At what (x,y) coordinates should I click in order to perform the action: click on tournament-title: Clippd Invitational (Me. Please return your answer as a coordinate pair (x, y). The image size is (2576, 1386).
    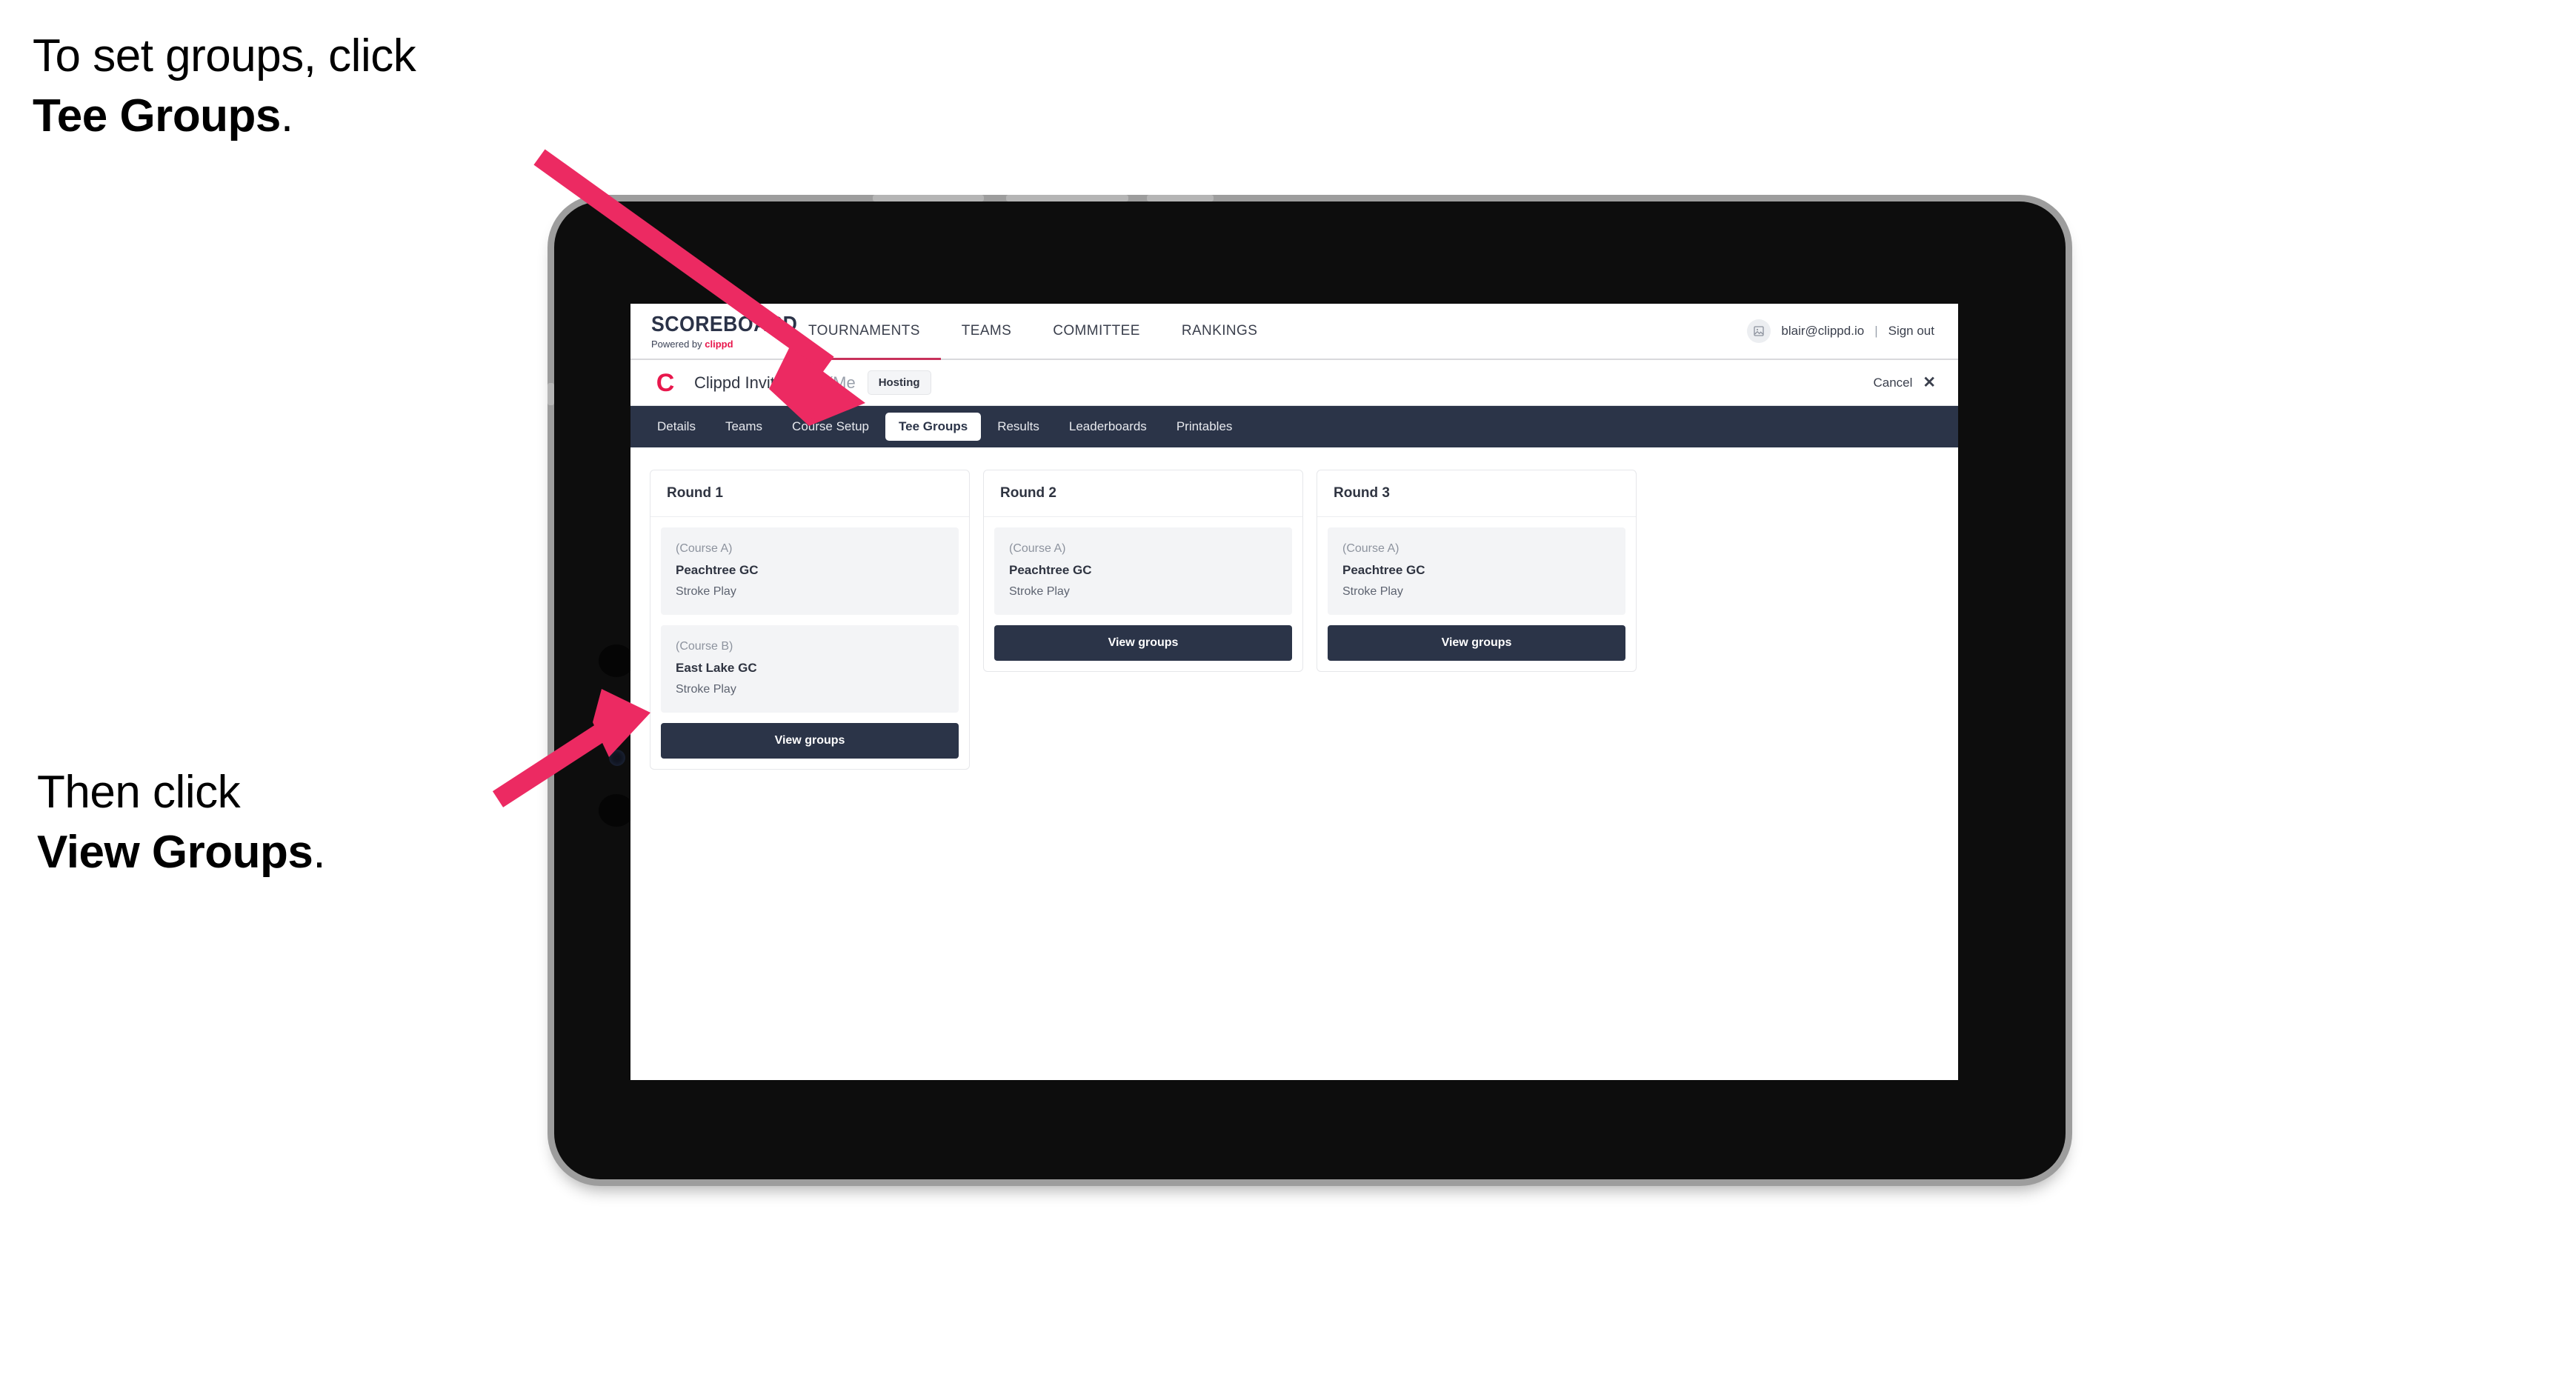
    Looking at the image, I should click on (775, 383).